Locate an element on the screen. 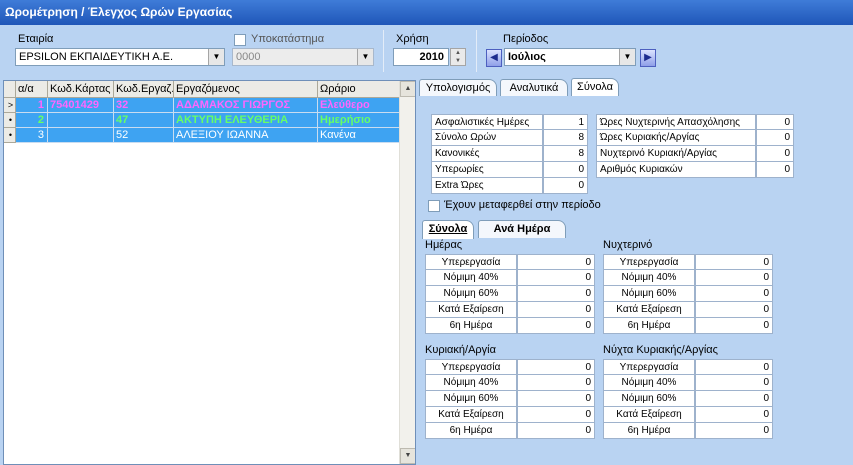 This screenshot has height=465, width=853. cell-code: 52 is located at coordinates (144, 135).